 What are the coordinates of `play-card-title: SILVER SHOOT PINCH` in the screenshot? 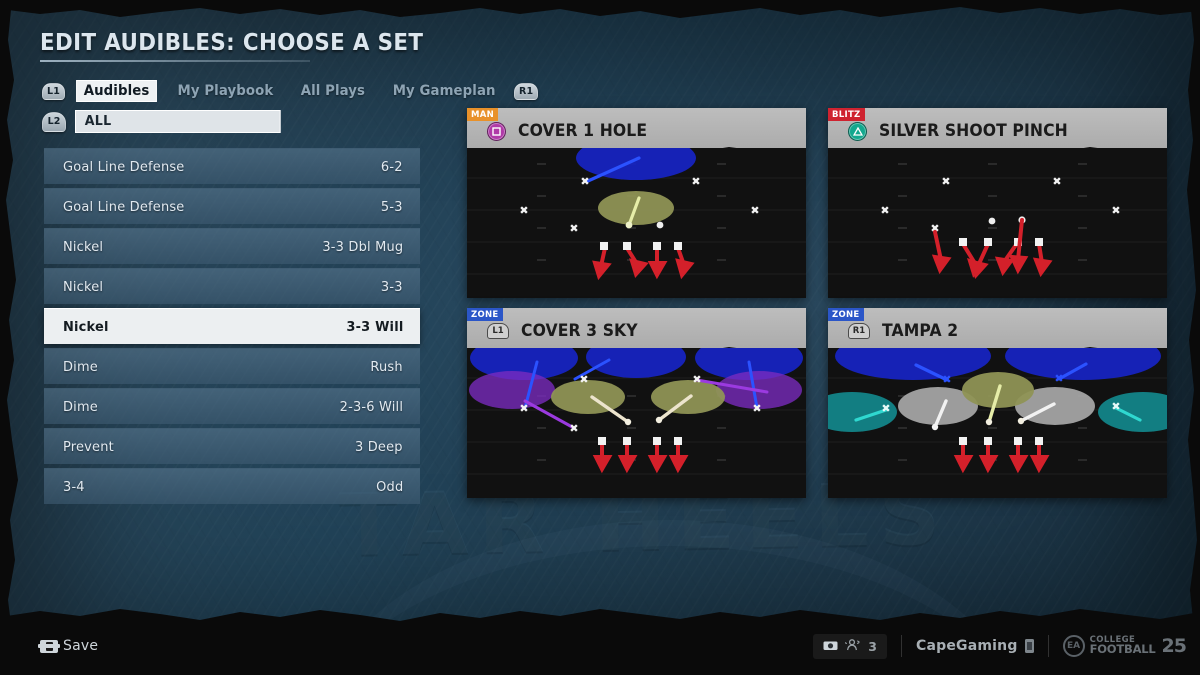 It's located at (973, 131).